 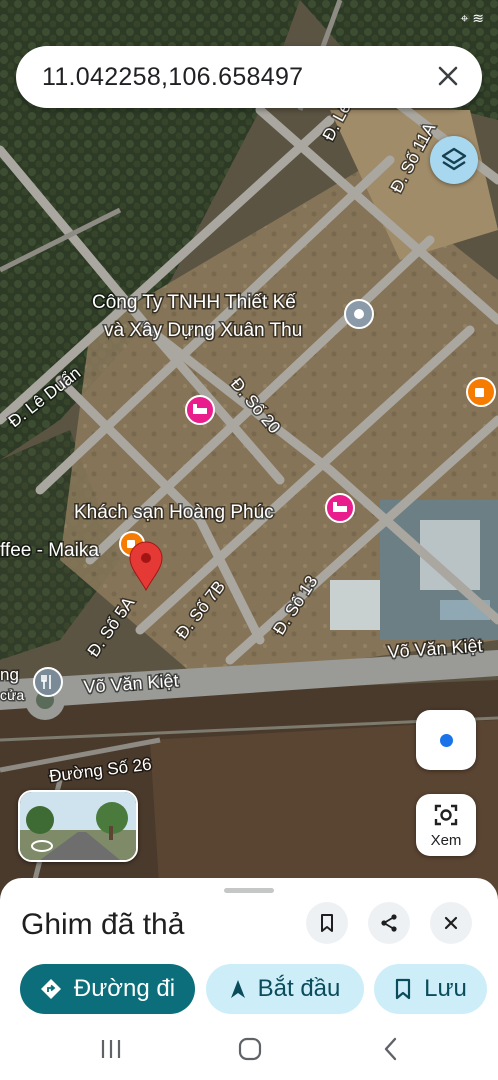 I want to click on close-sheet-button, so click(x=451, y=923).